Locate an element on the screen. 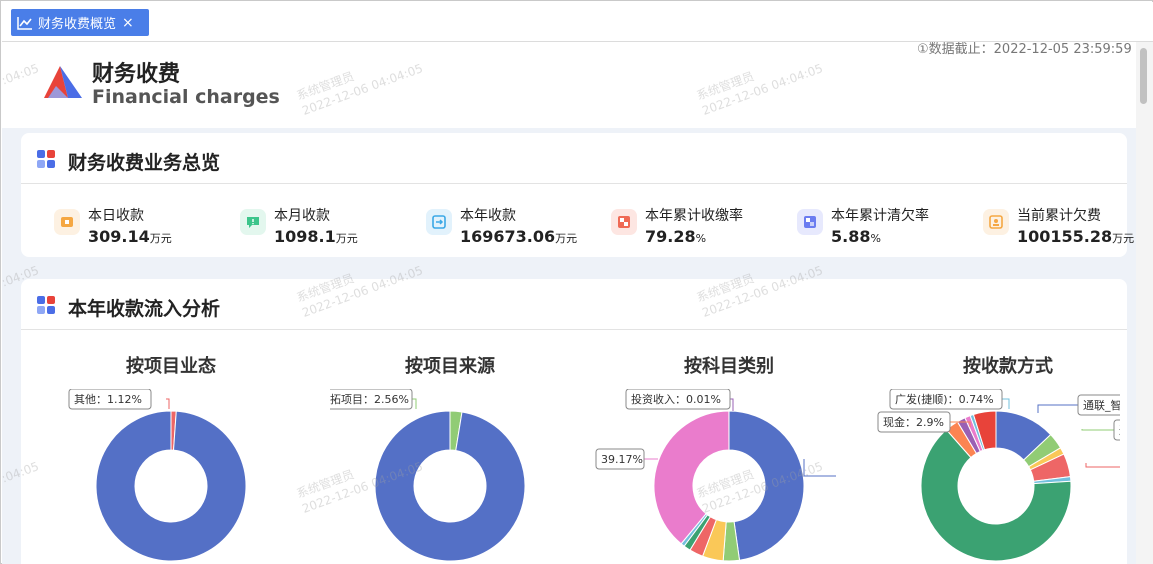 The height and width of the screenshot is (564, 1153). donut-chart: 其他：1.12% is located at coordinates (181, 476).